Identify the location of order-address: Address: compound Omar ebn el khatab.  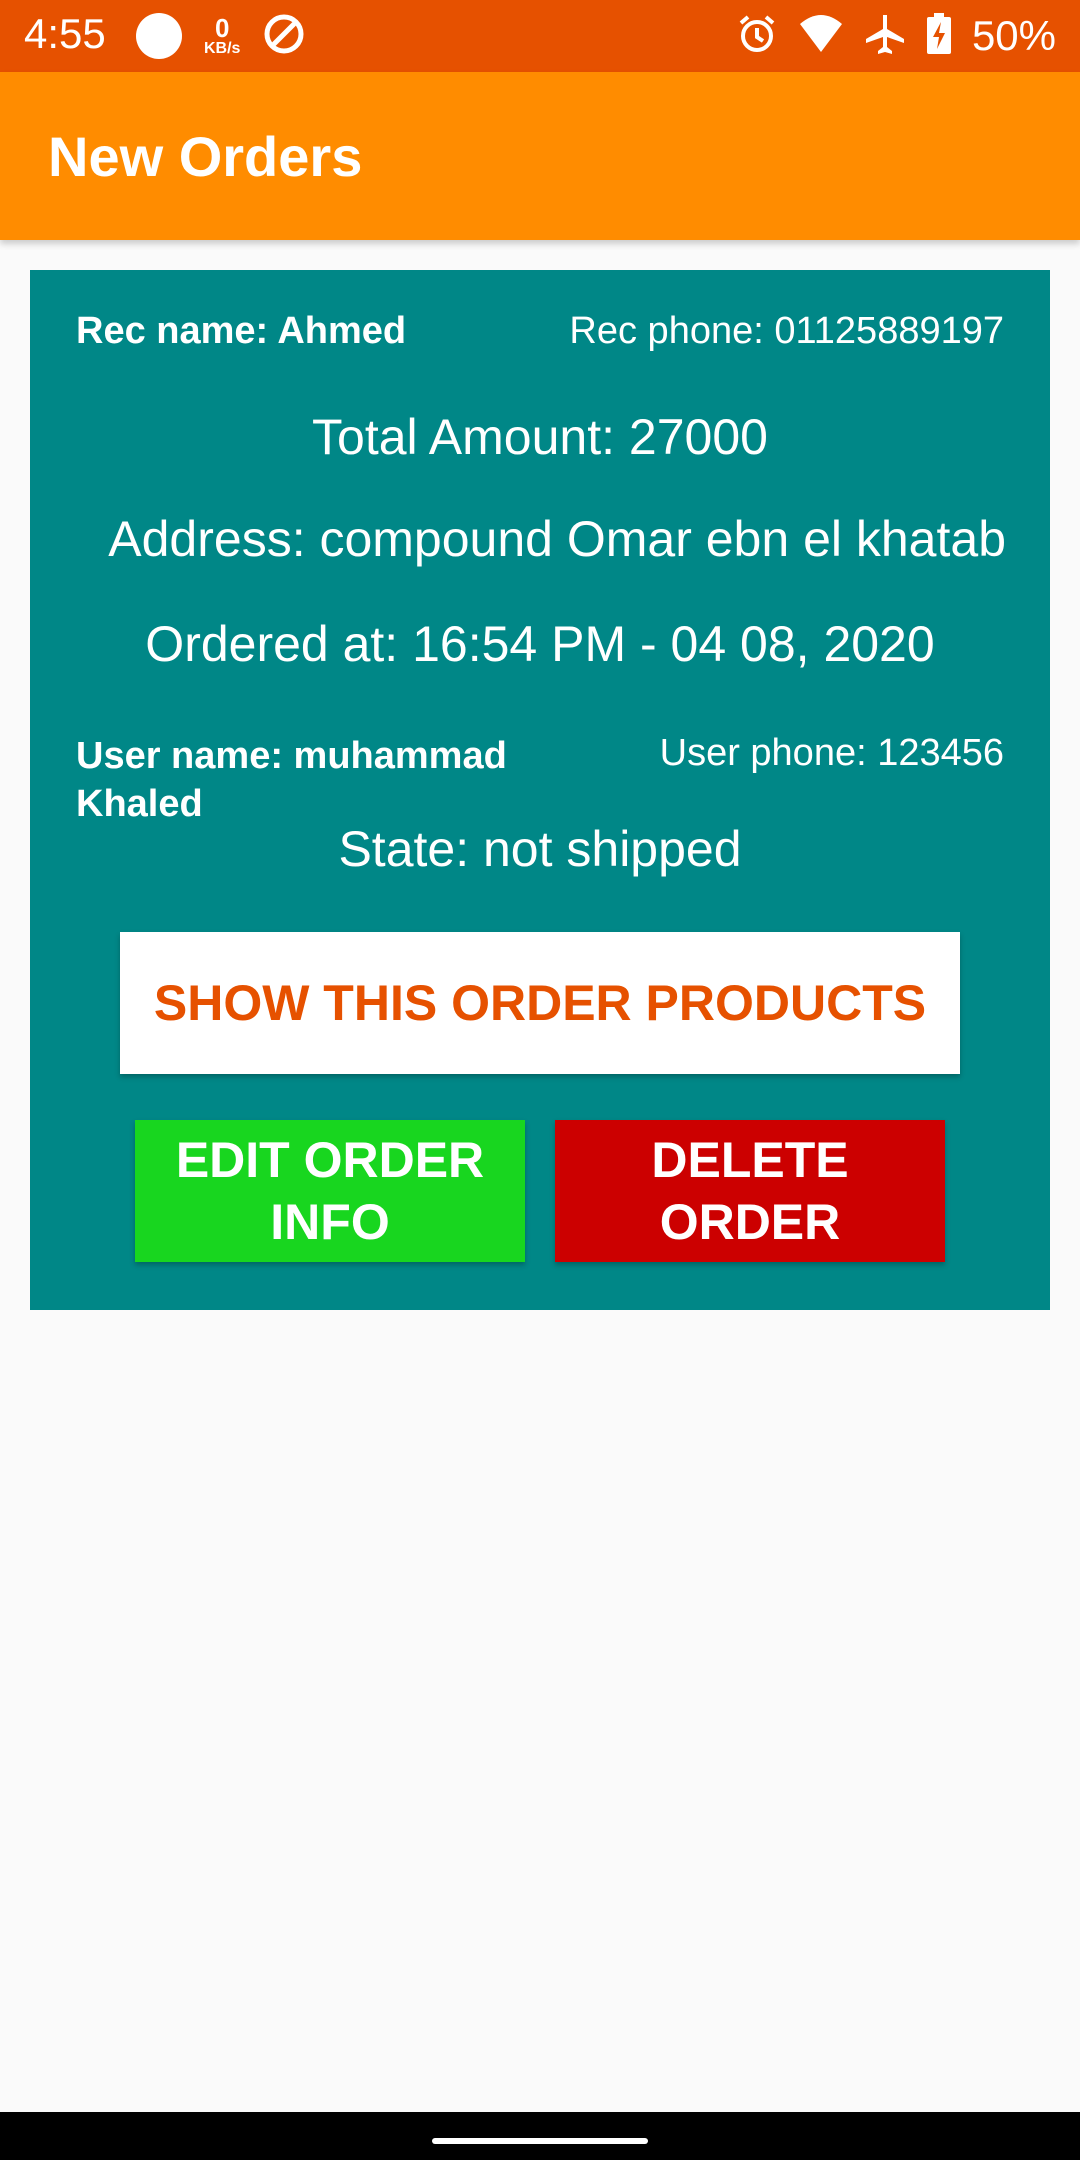
(557, 539).